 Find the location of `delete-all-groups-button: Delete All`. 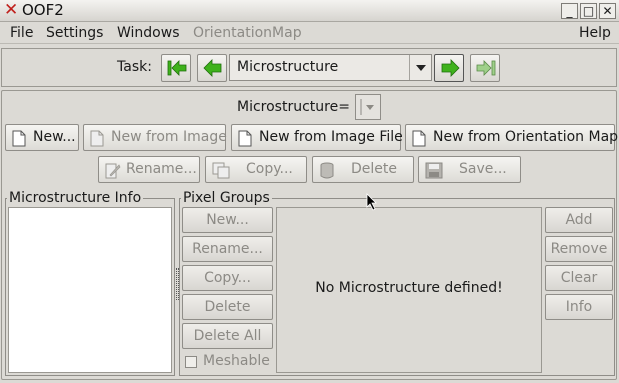

delete-all-groups-button: Delete All is located at coordinates (227, 336).